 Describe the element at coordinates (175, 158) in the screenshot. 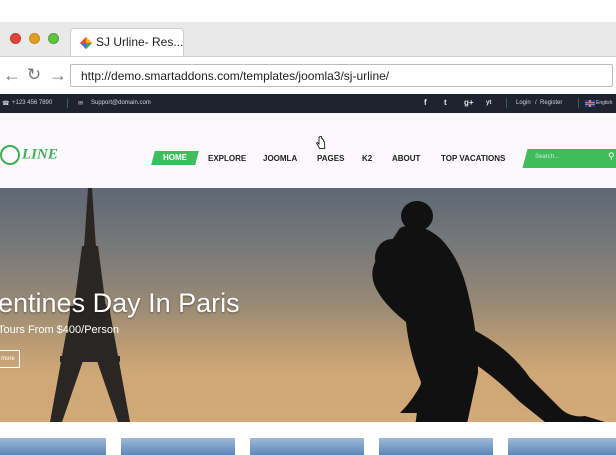

I see `nav-home: HOME` at that location.